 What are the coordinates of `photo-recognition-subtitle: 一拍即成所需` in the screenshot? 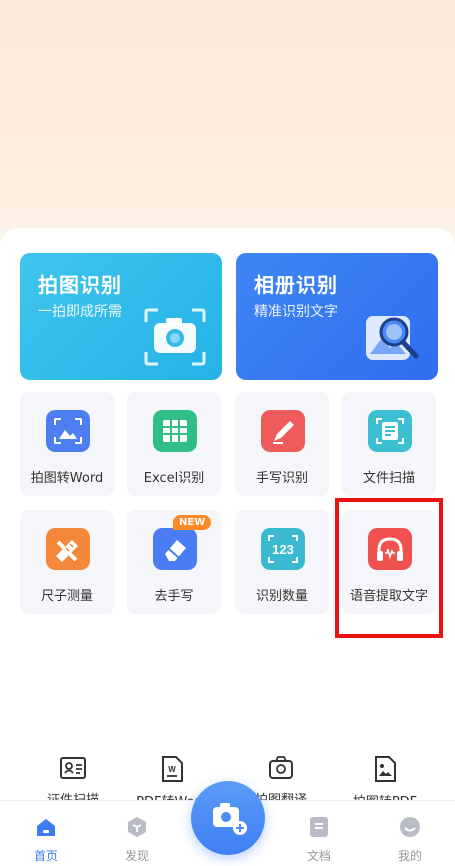 It's located at (80, 312).